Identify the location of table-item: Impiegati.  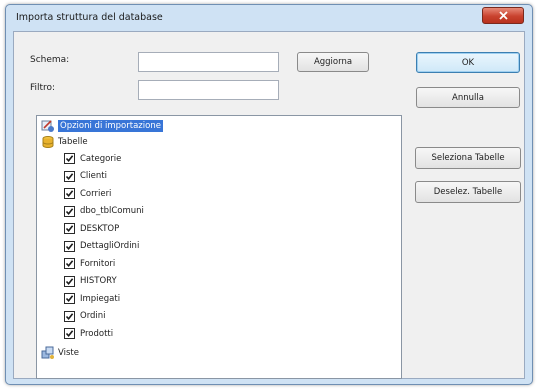
(92, 298).